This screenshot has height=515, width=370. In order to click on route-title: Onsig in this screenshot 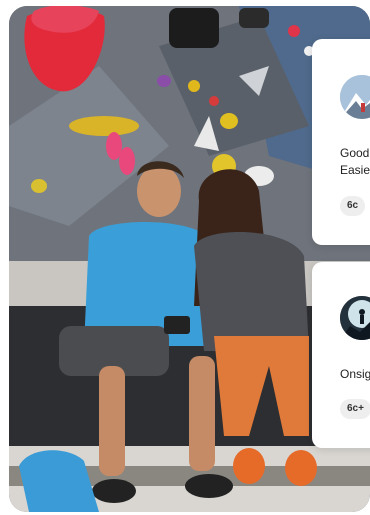, I will do `click(355, 374)`.